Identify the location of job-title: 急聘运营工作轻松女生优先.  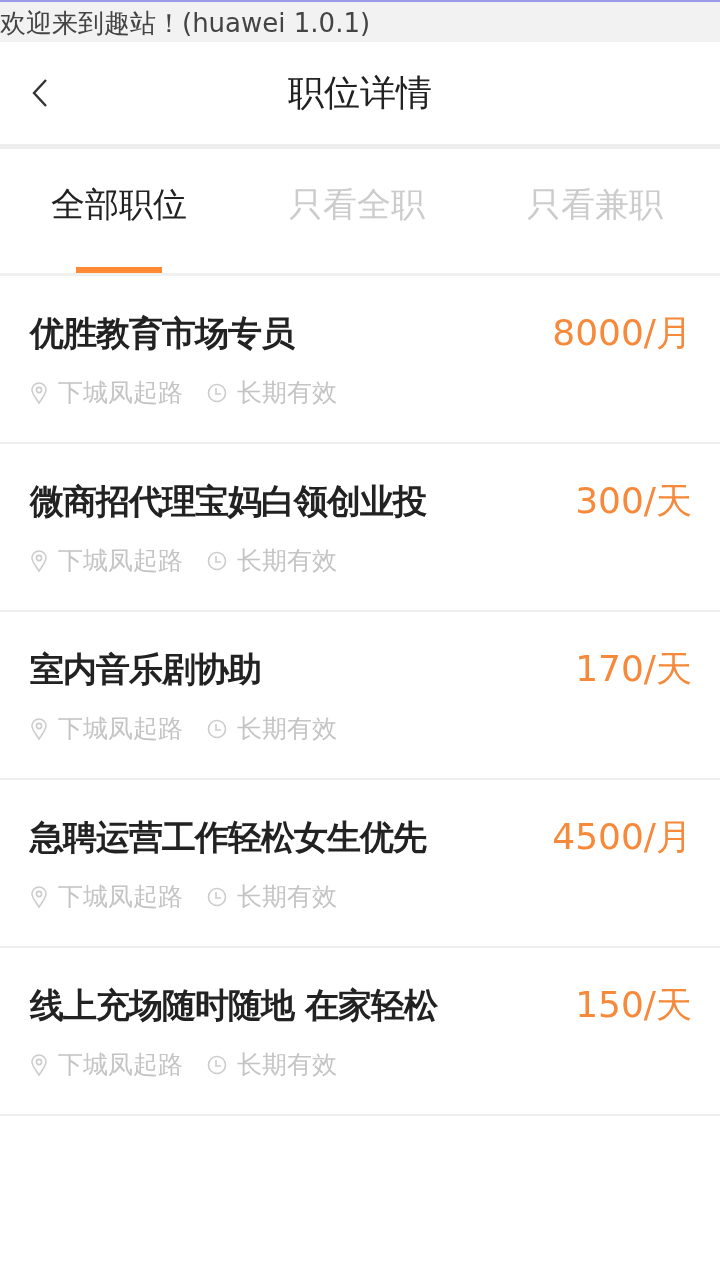
(228, 837).